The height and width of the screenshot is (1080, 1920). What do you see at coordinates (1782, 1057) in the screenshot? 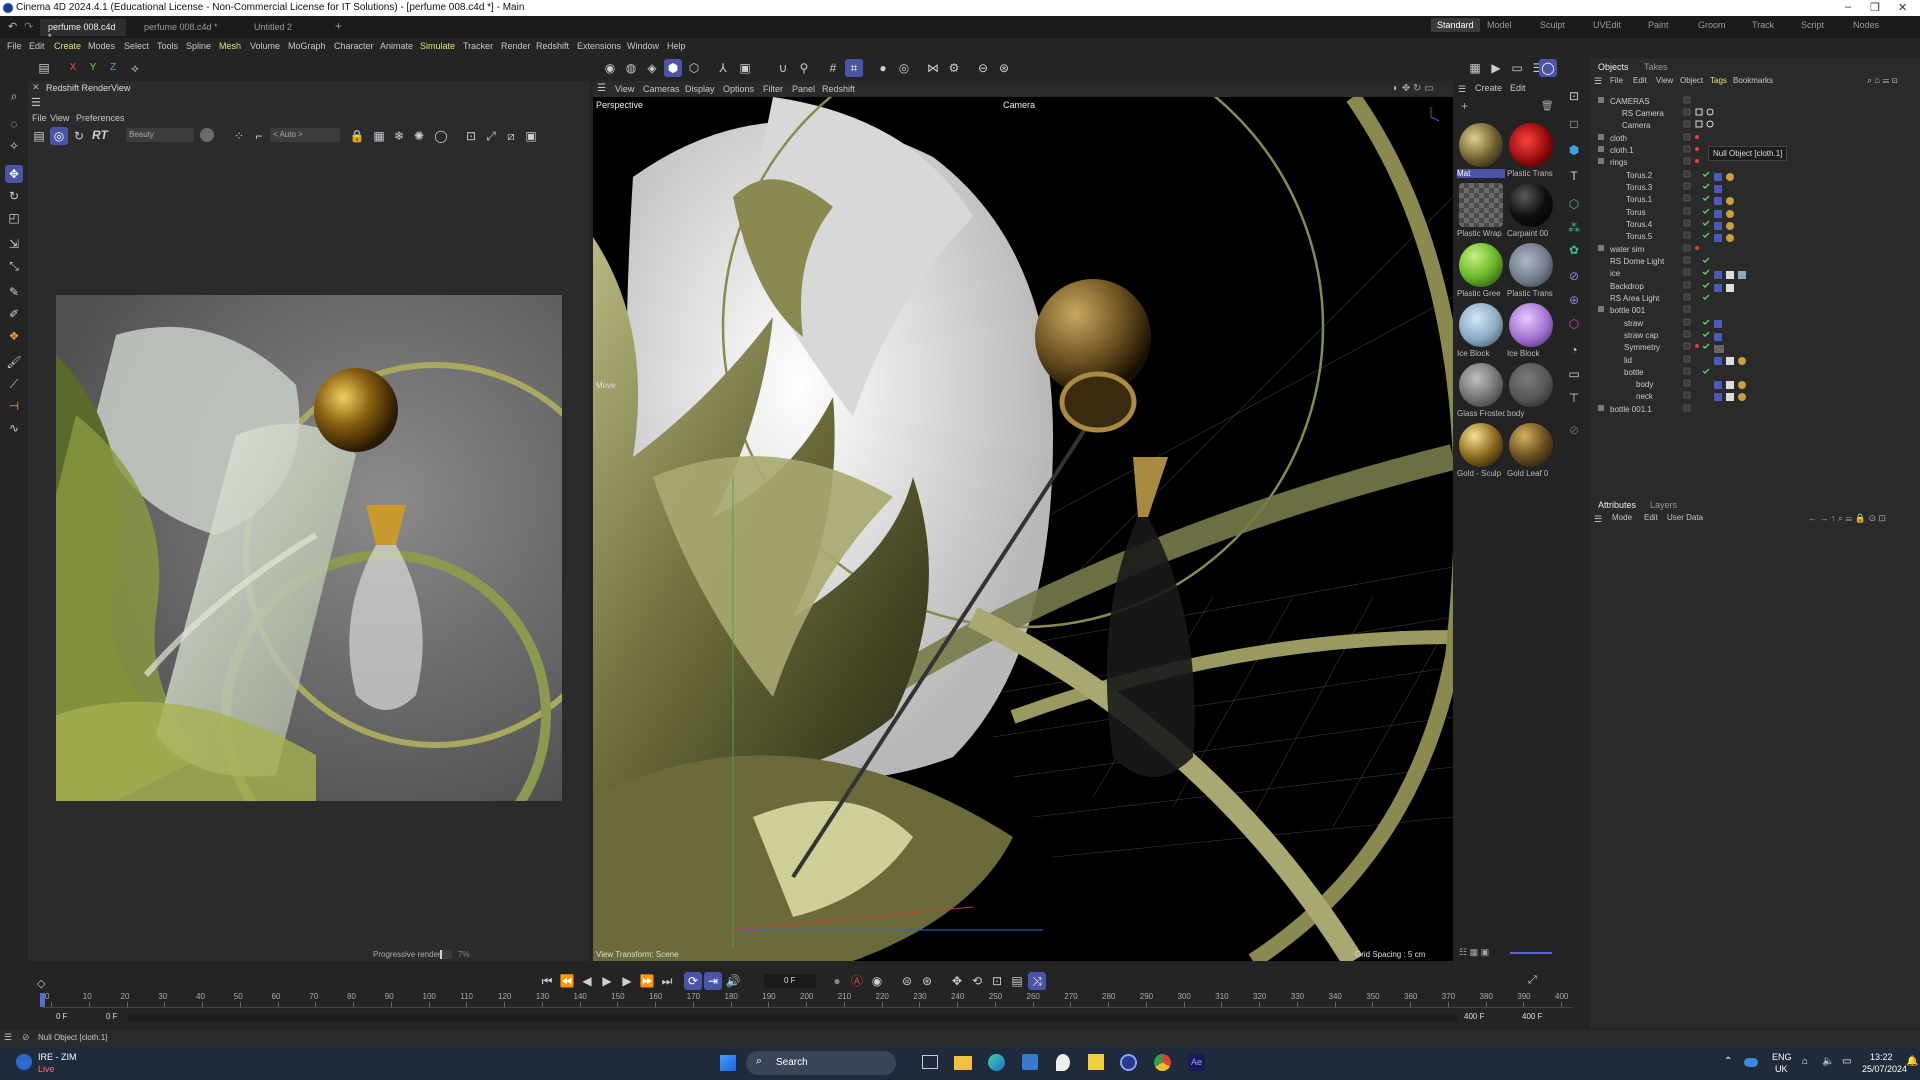
I see `language-top: ENG` at bounding box center [1782, 1057].